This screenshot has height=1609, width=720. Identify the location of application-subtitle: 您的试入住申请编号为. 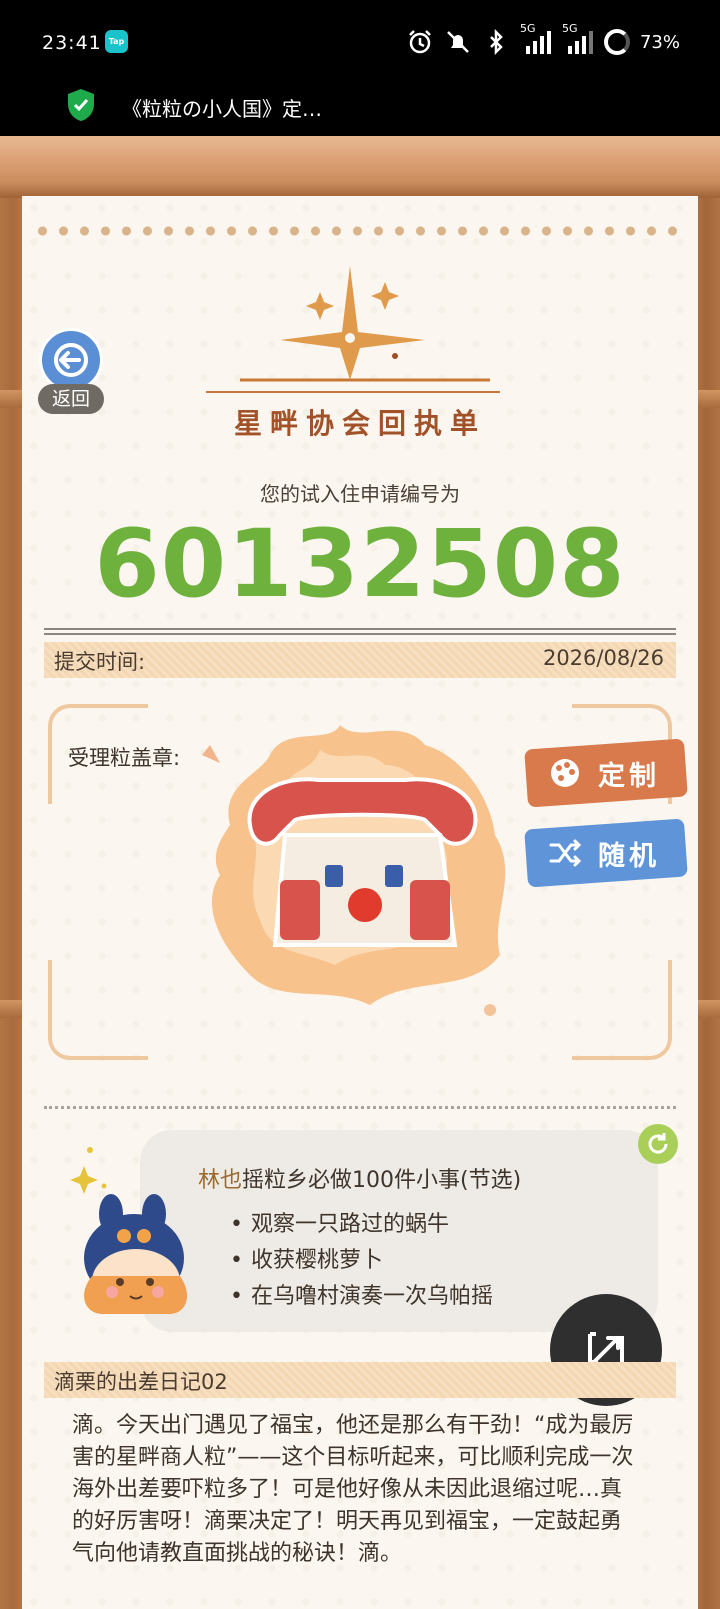
(360, 494).